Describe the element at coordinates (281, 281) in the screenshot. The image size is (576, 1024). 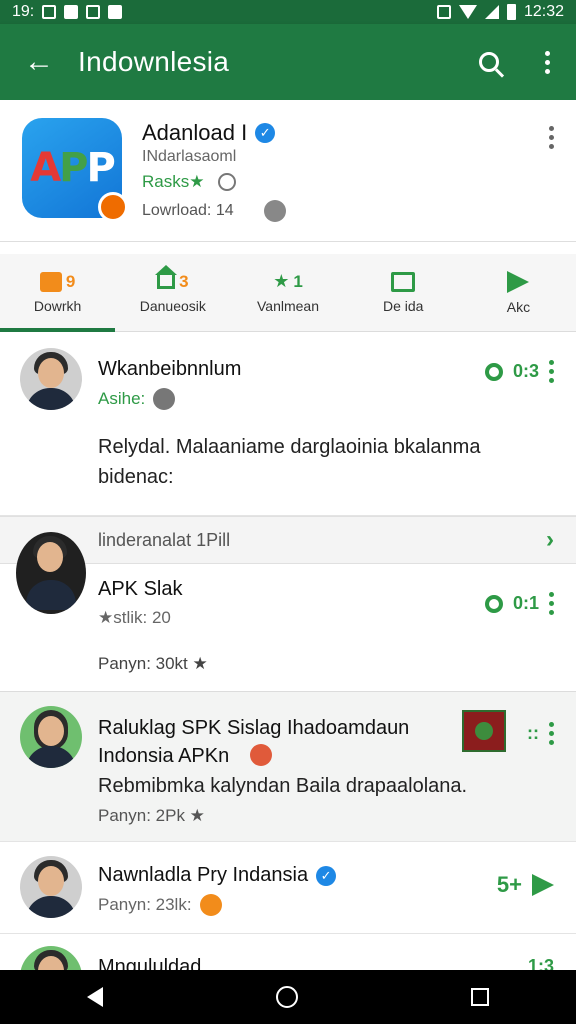
I see `star-icon: ★` at that location.